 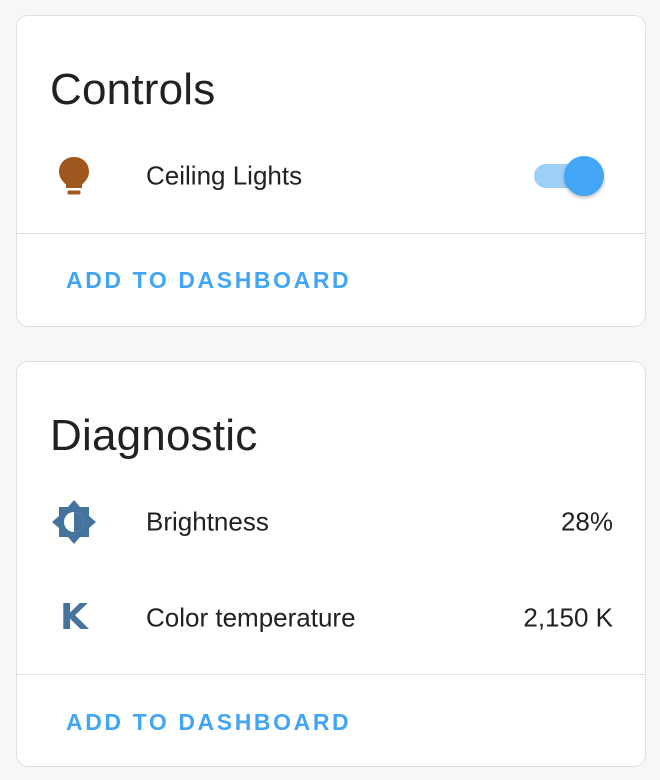 I want to click on brightness-icon, so click(x=74, y=522).